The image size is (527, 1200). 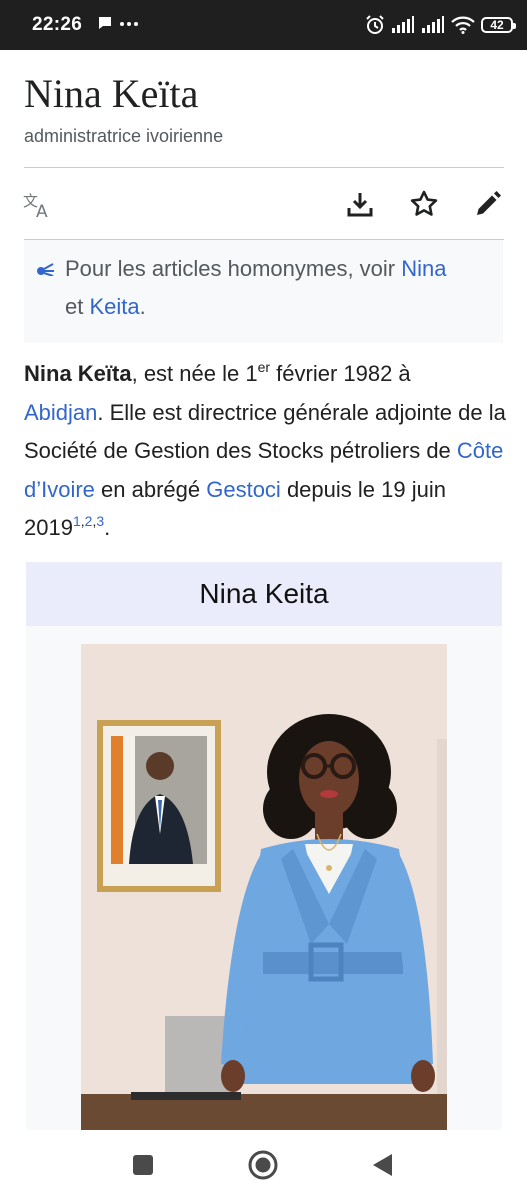 What do you see at coordinates (340, 373) in the screenshot?
I see `text: février 1982 à` at bounding box center [340, 373].